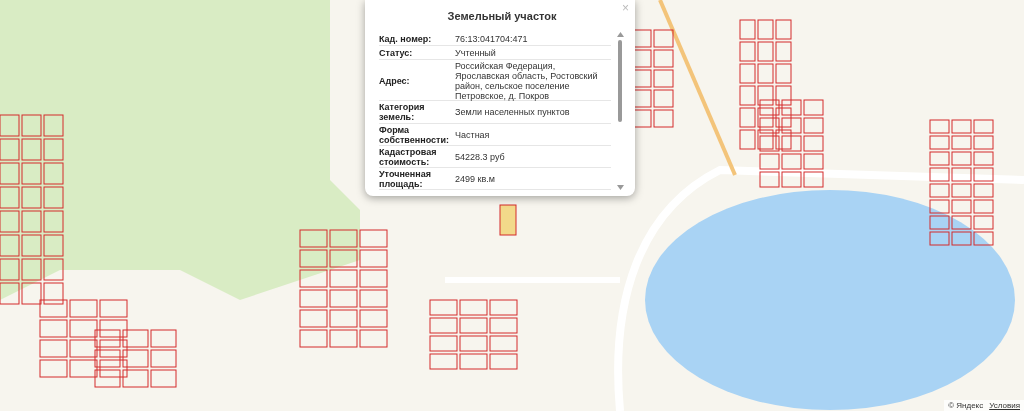  What do you see at coordinates (480, 156) in the screenshot?
I see `field-value: 54228.3 руб` at bounding box center [480, 156].